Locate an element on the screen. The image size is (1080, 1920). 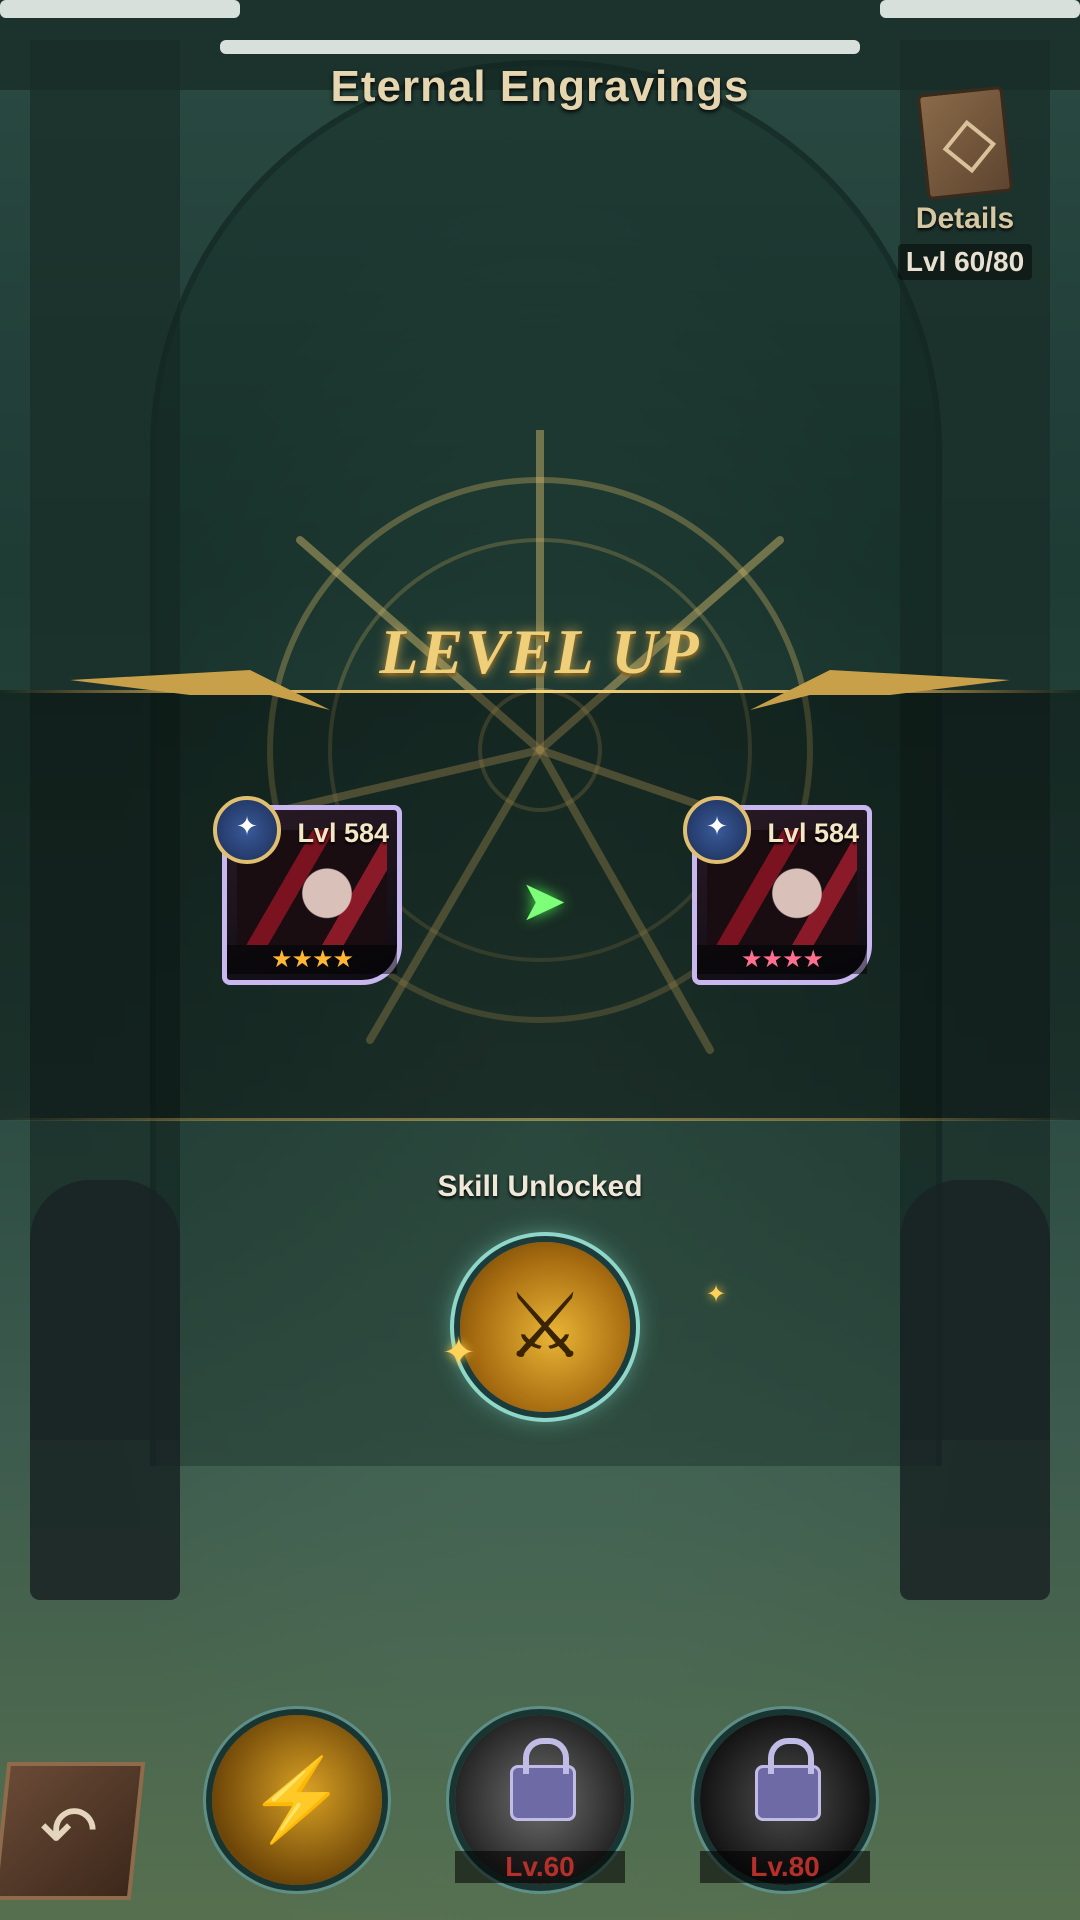
level-up-banner: LEVEL UP is located at coordinates (540, 651).